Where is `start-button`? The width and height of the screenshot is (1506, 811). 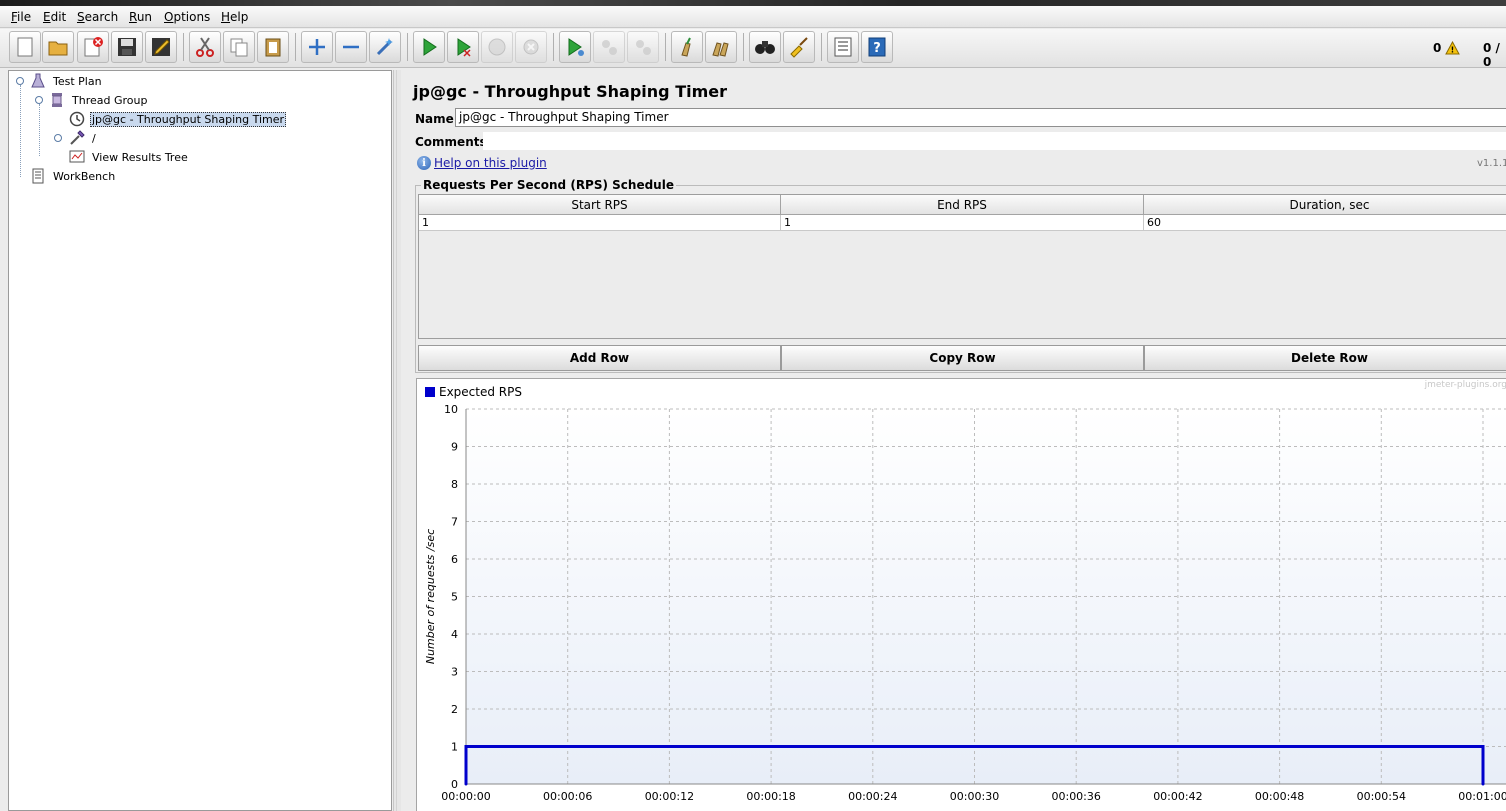
start-button is located at coordinates (429, 47).